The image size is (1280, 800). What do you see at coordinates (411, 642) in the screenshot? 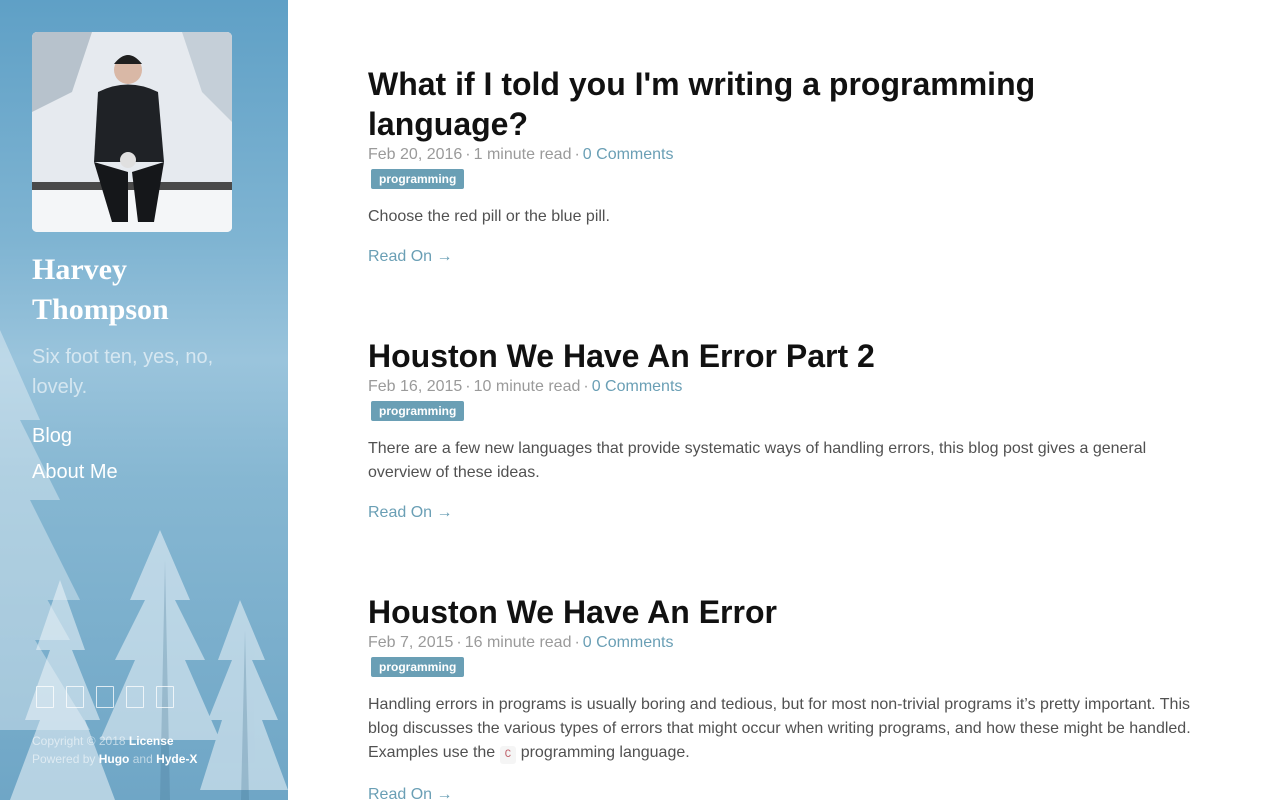
I see `post-date: Feb 7, 2015` at bounding box center [411, 642].